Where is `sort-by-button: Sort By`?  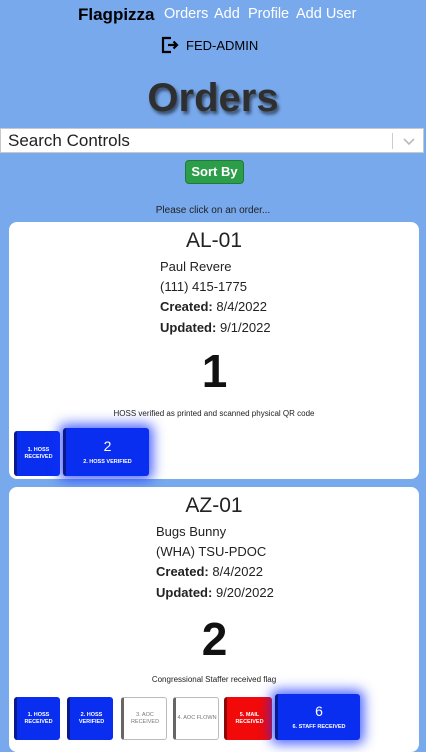 sort-by-button: Sort By is located at coordinates (214, 172).